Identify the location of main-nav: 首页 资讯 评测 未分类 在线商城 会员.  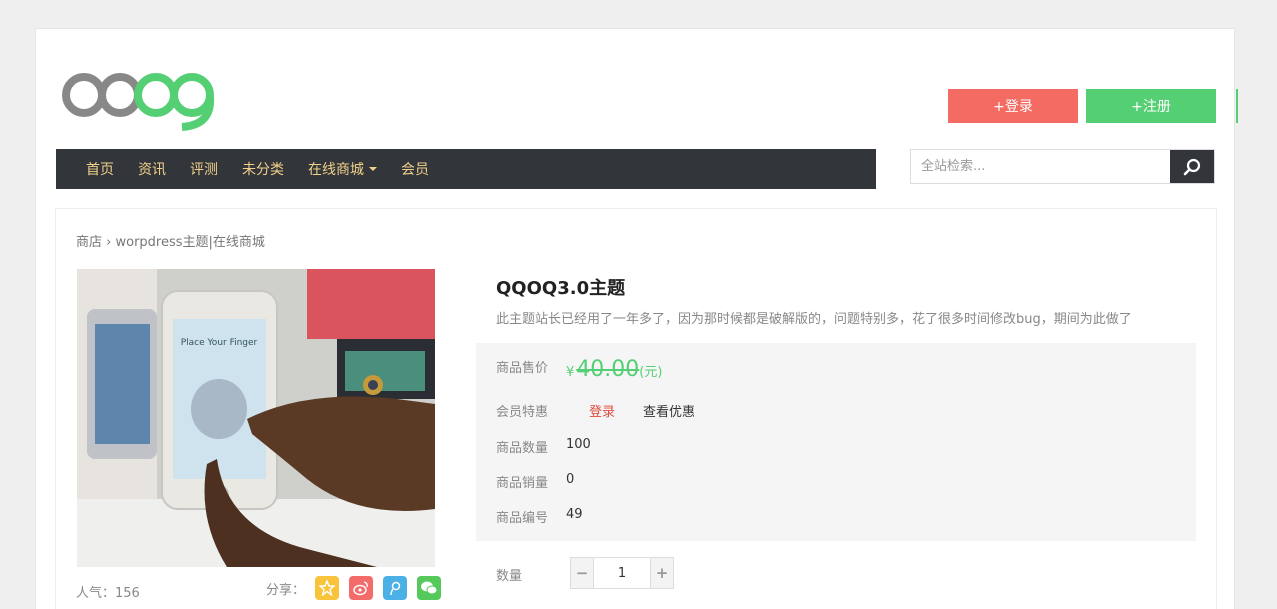
(466, 169).